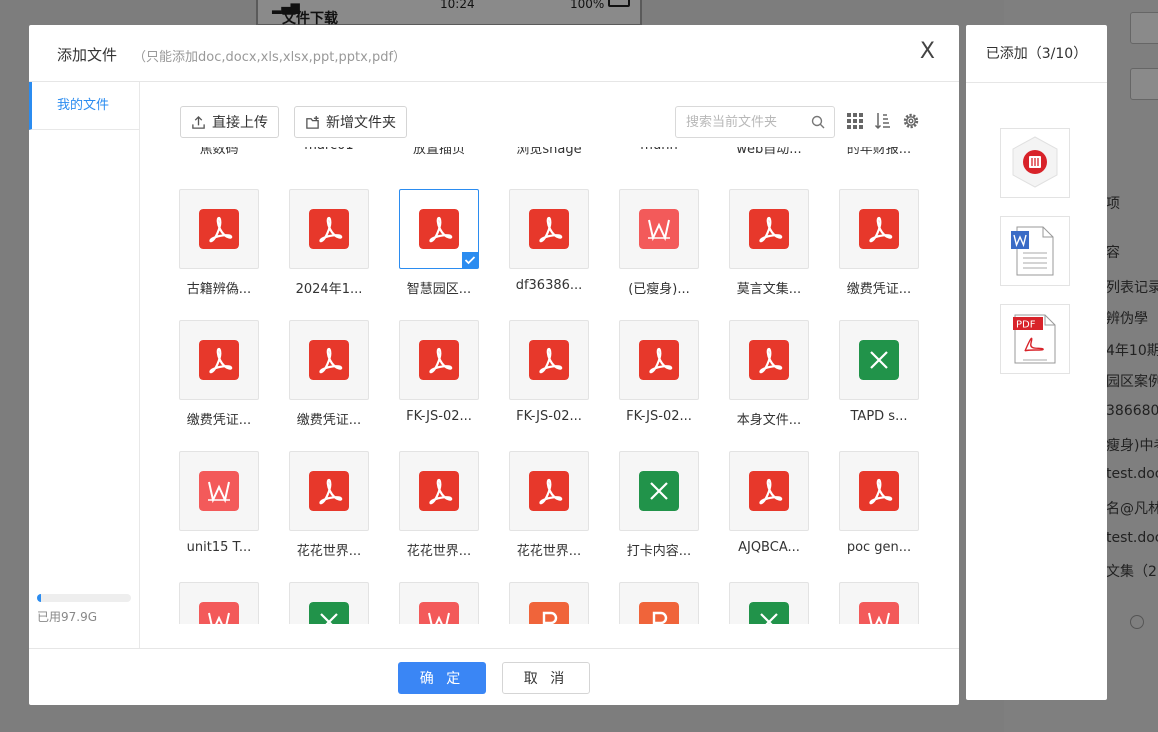 This screenshot has width=1158, height=732. I want to click on partial-file-name: 放置插页, so click(438, 152).